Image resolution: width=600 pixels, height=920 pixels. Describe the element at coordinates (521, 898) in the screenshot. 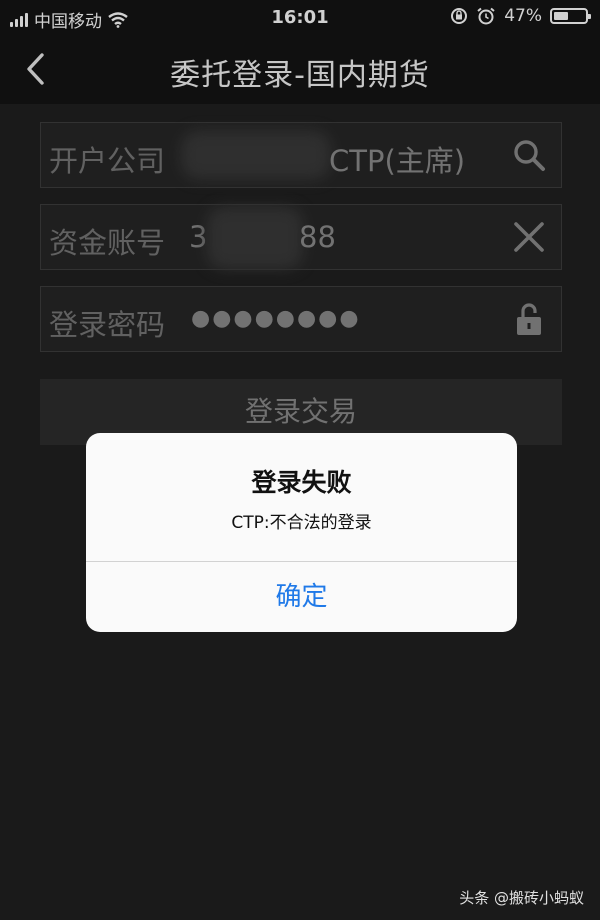

I see `watermark: 头条 @搬砖小蚂蚁` at that location.